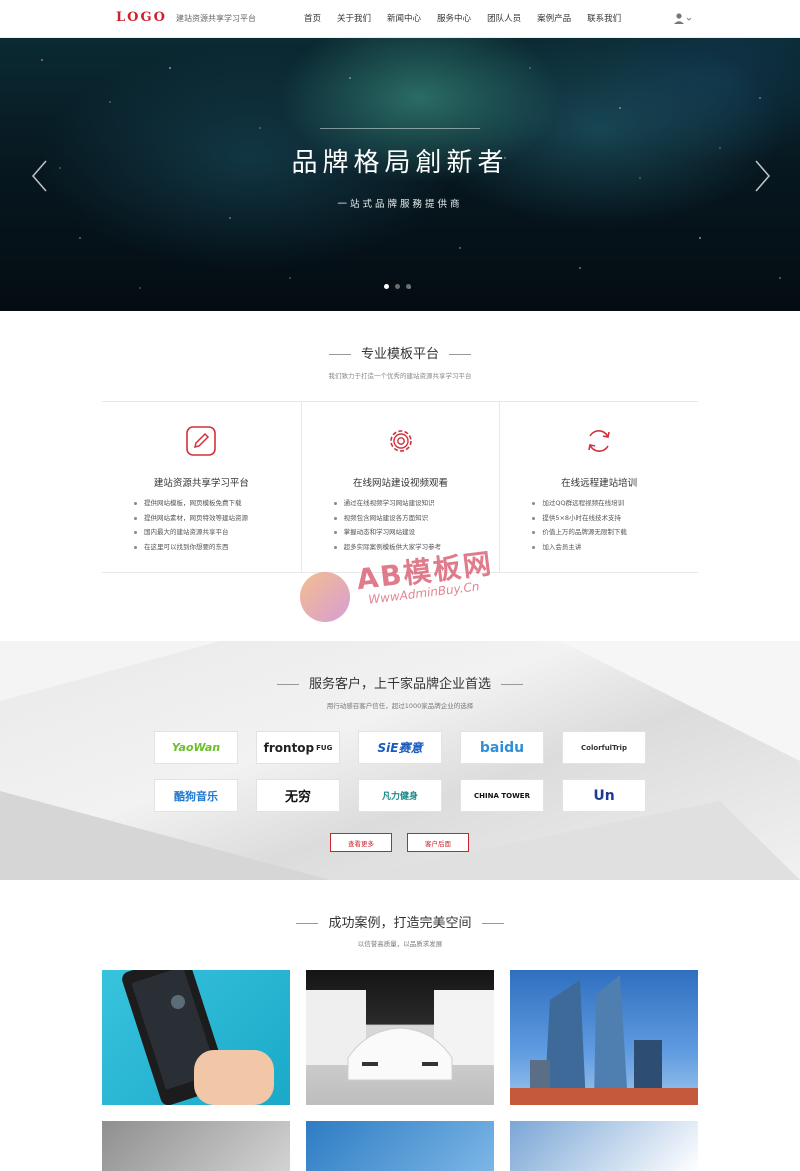  I want to click on clients-subtitle: 用行动感召客户信任，超过1000家品牌企业的选择, so click(400, 706).